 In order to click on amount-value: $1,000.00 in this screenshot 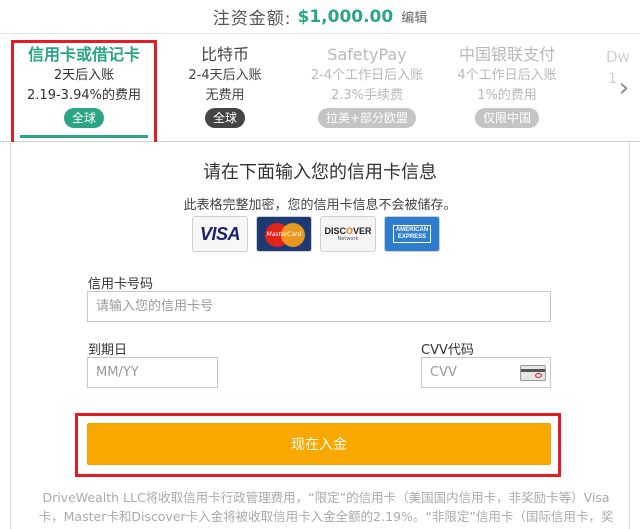, I will do `click(345, 16)`.